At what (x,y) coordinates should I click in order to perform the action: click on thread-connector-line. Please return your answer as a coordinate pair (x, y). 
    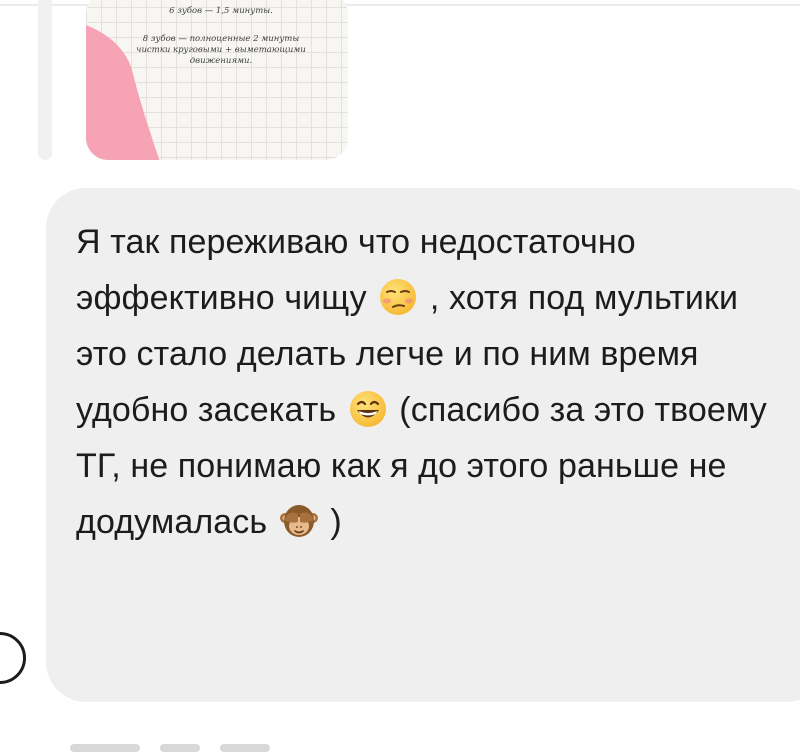
    Looking at the image, I should click on (45, 80).